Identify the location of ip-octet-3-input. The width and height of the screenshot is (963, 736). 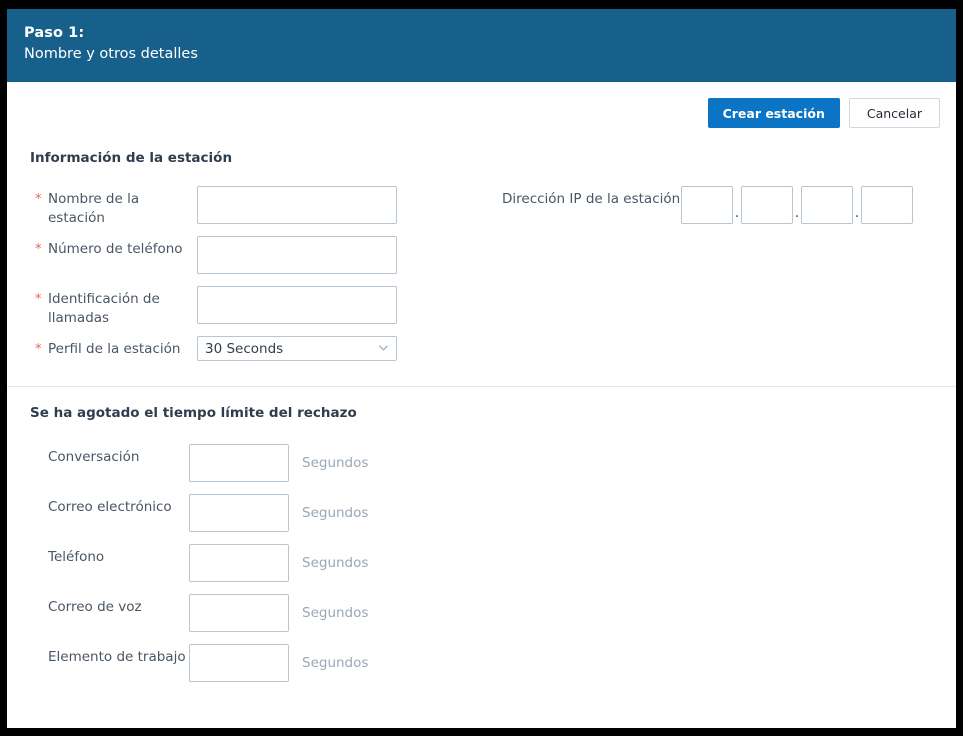
(827, 205).